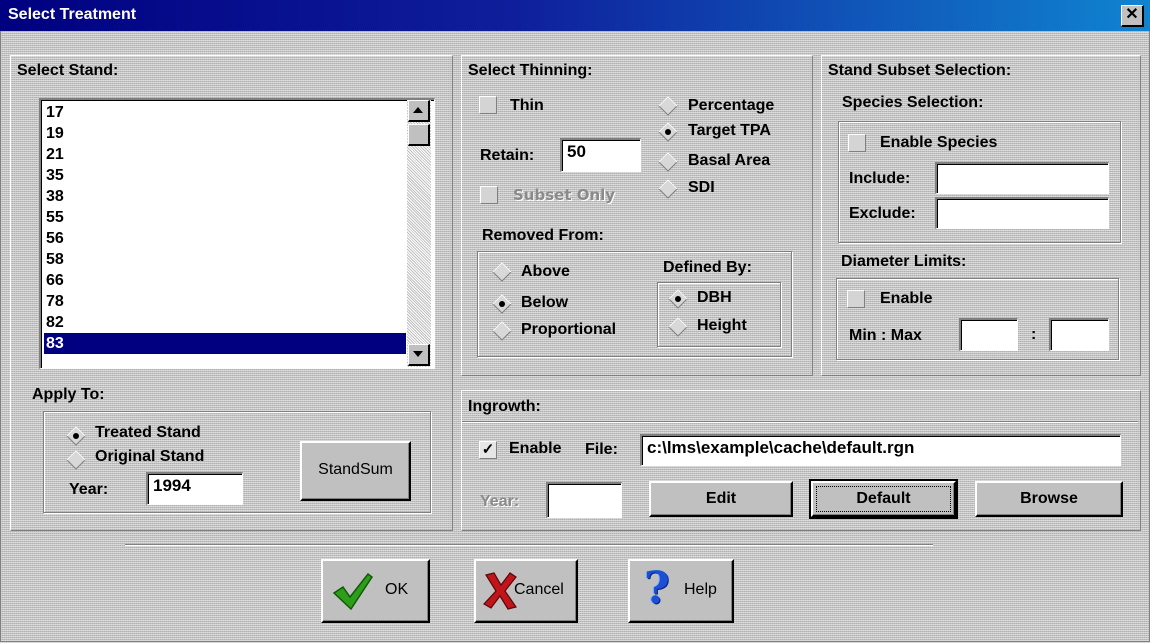 This screenshot has width=1150, height=643. What do you see at coordinates (601, 449) in the screenshot?
I see `file-label: File:` at bounding box center [601, 449].